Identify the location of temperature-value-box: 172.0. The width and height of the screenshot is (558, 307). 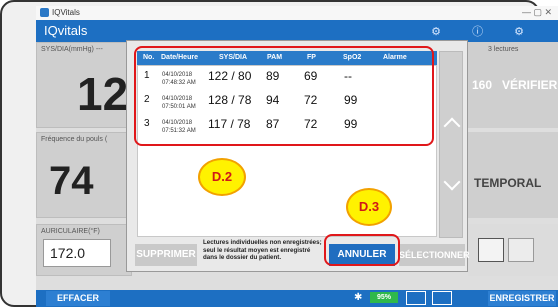
(77, 253).